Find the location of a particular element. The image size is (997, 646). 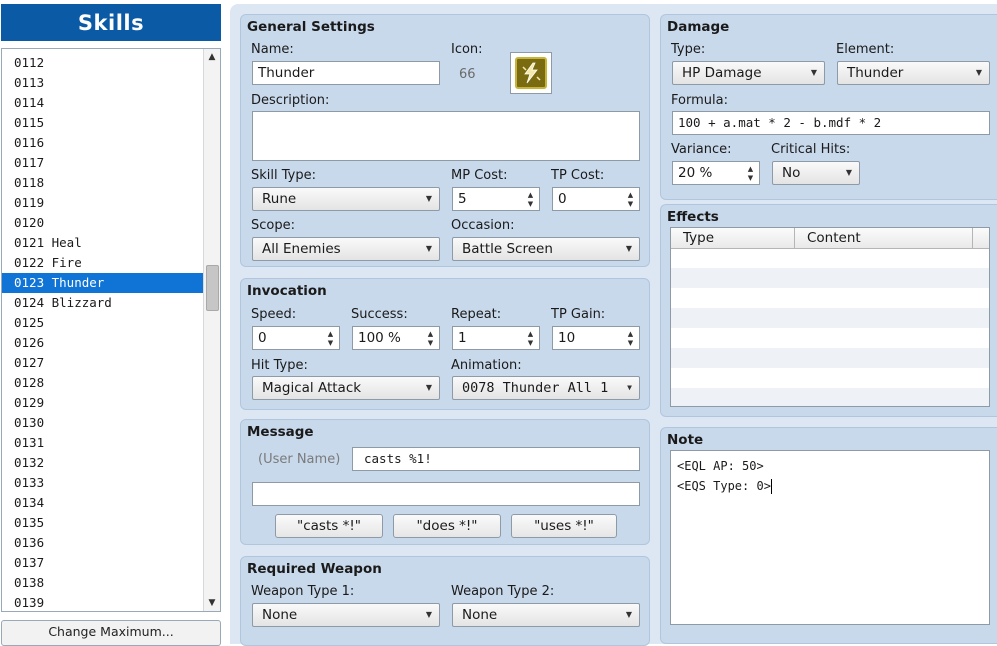

skill-list-item: 0122 Fire is located at coordinates (103, 263).